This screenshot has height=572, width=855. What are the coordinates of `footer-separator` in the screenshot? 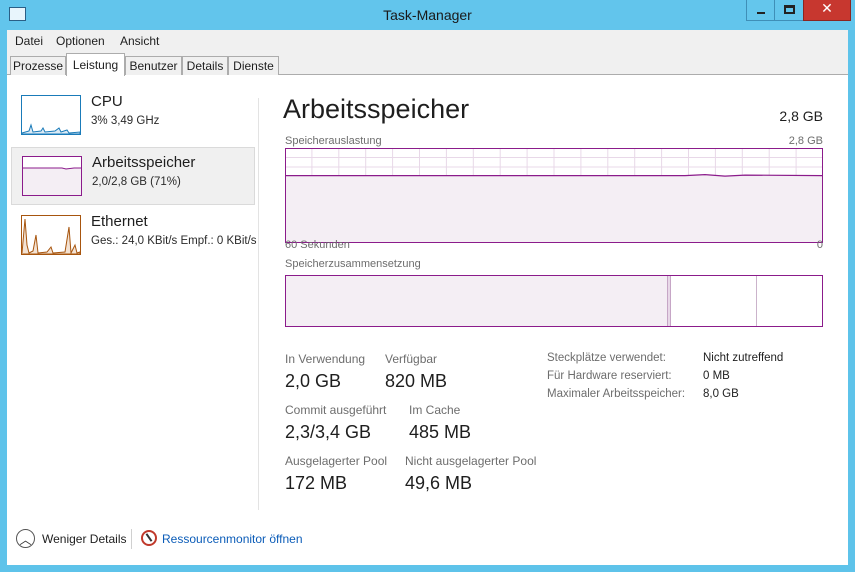 It's located at (131, 539).